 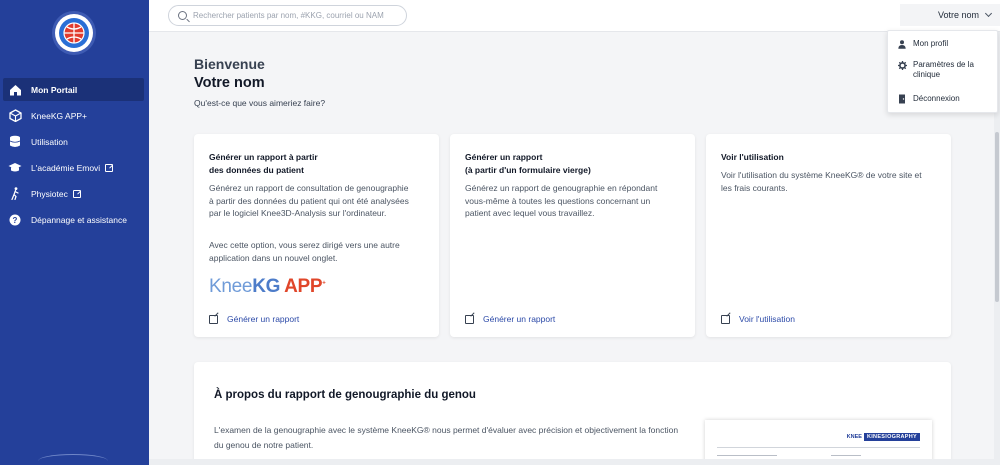 I want to click on menu-item-label: Mon profil, so click(x=931, y=43).